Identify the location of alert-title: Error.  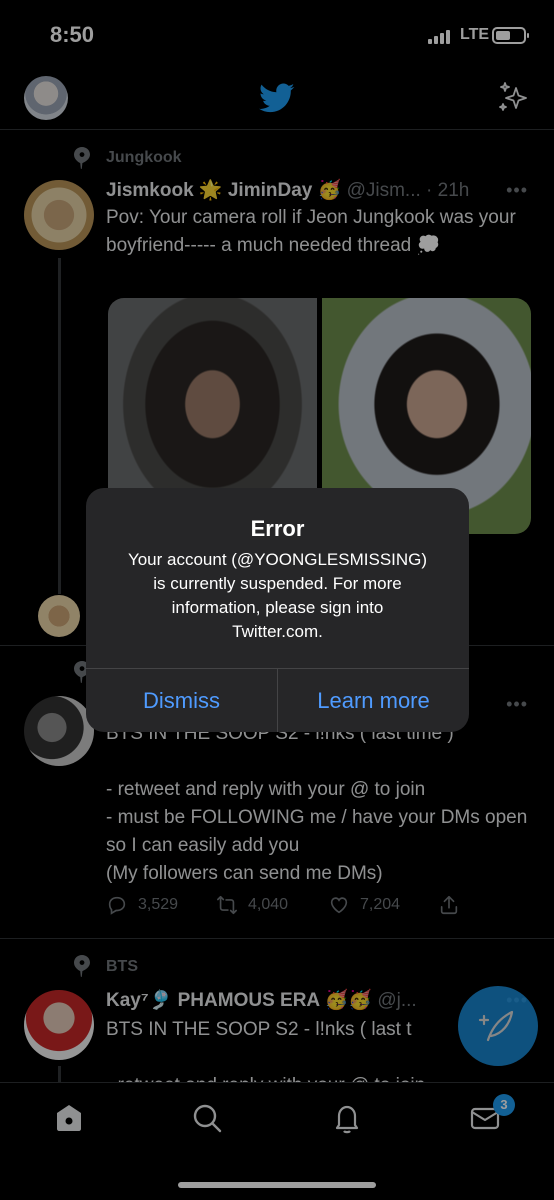
(277, 528).